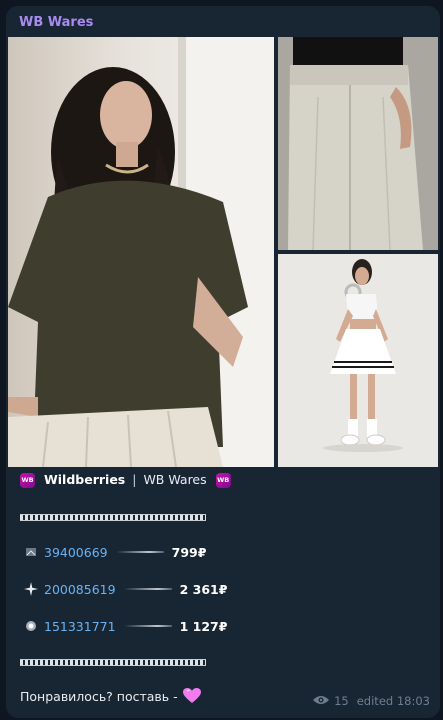 Image resolution: width=443 pixels, height=720 pixels. I want to click on photo-trousers-illustration, so click(358, 143).